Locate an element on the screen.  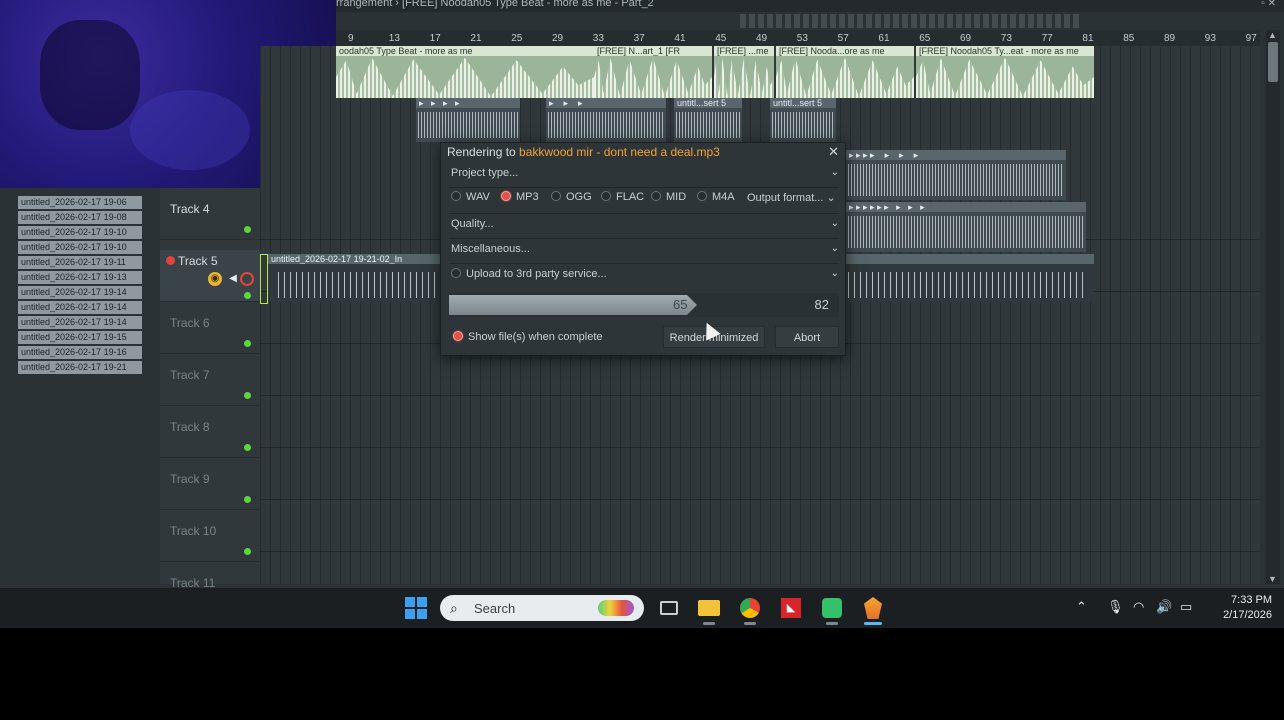
audio-clip: [FREE] Nooda...ore as me is located at coordinates (845, 72).